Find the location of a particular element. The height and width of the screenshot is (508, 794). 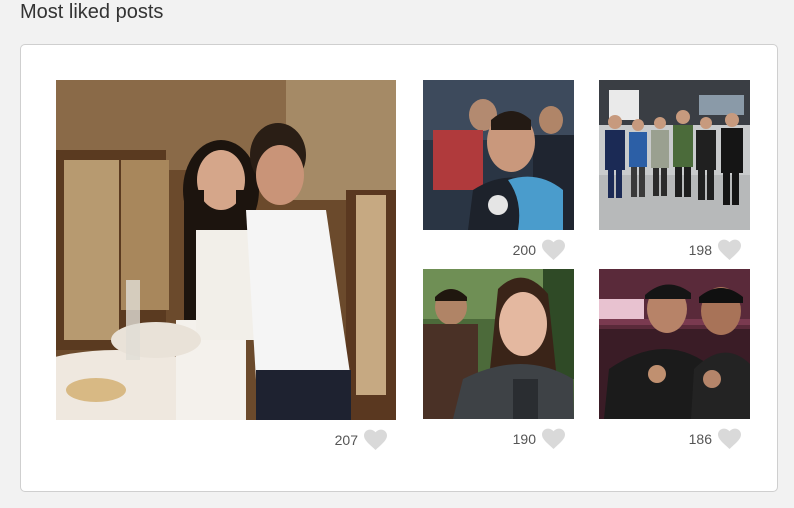

man-with-towel-photo is located at coordinates (498, 155).